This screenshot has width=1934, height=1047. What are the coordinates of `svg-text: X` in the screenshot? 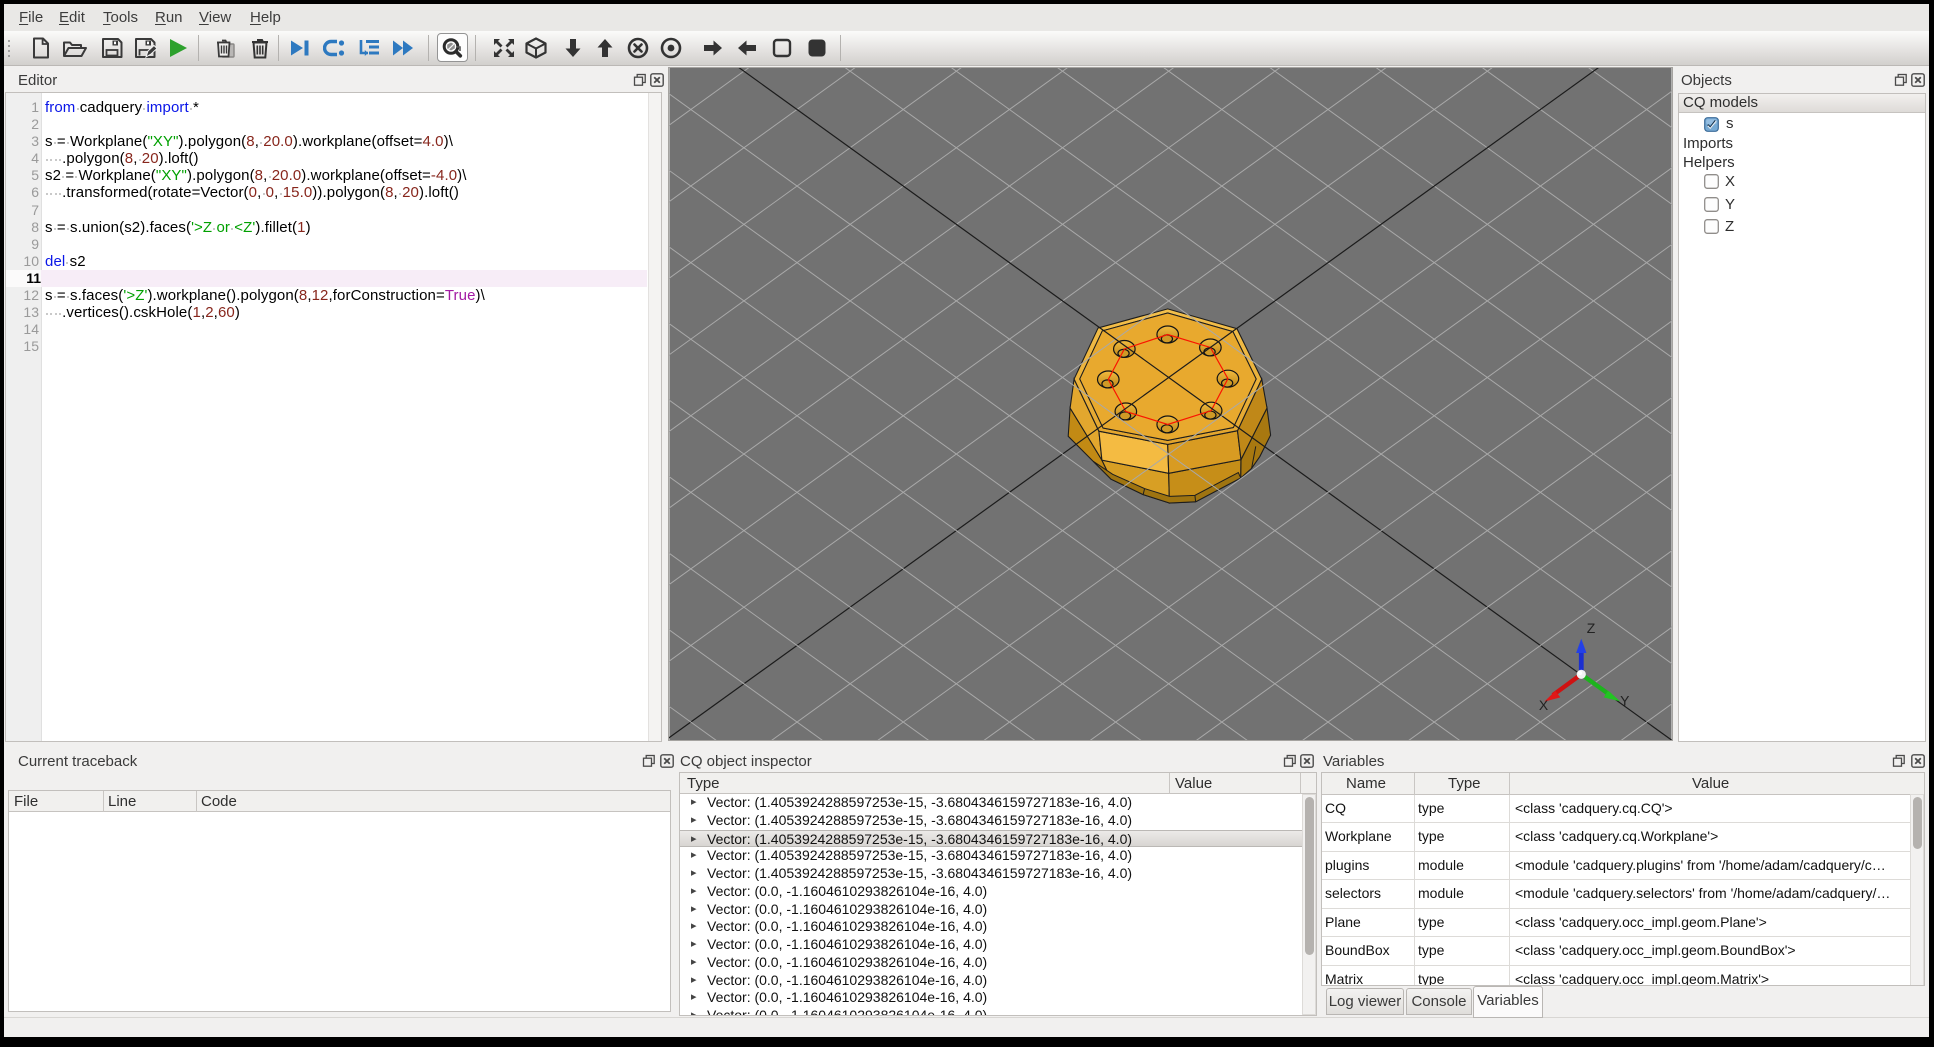 It's located at (1543, 705).